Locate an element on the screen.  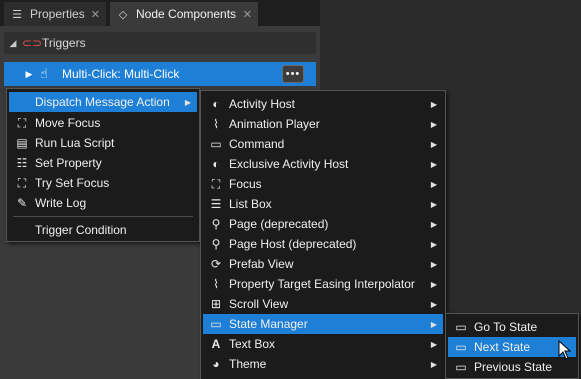
page-icon: ⚲ is located at coordinates (216, 224).